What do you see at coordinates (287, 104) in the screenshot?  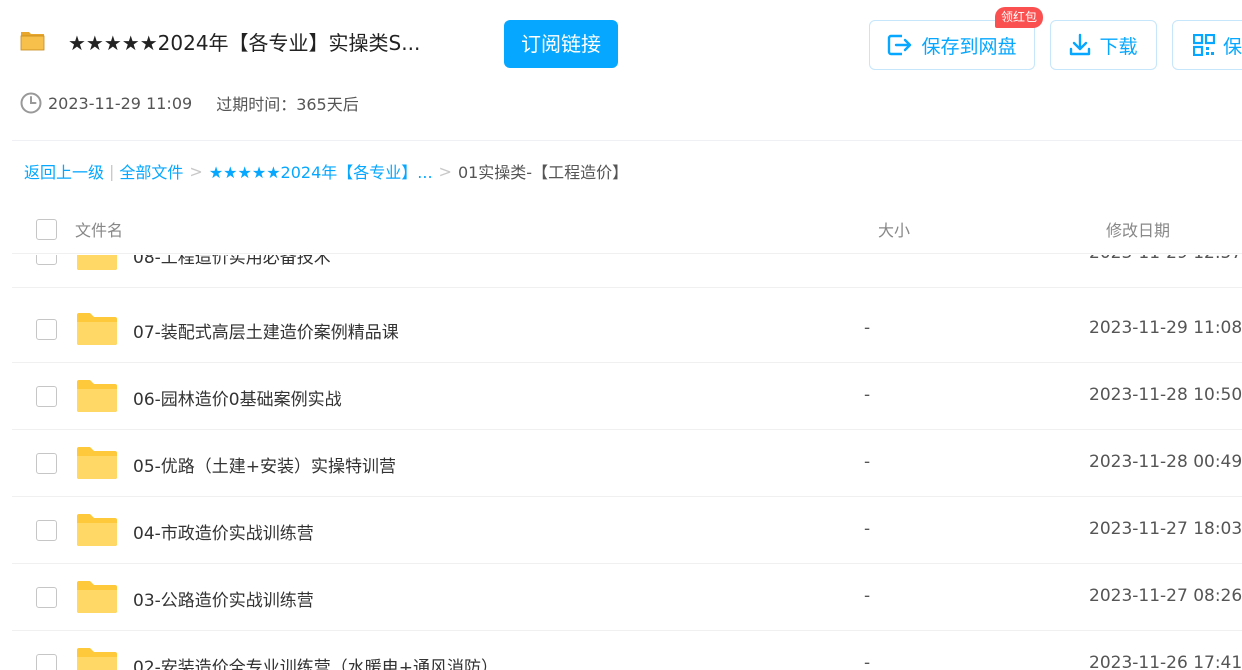 I see `share-expire-time: 过期时间：365天后` at bounding box center [287, 104].